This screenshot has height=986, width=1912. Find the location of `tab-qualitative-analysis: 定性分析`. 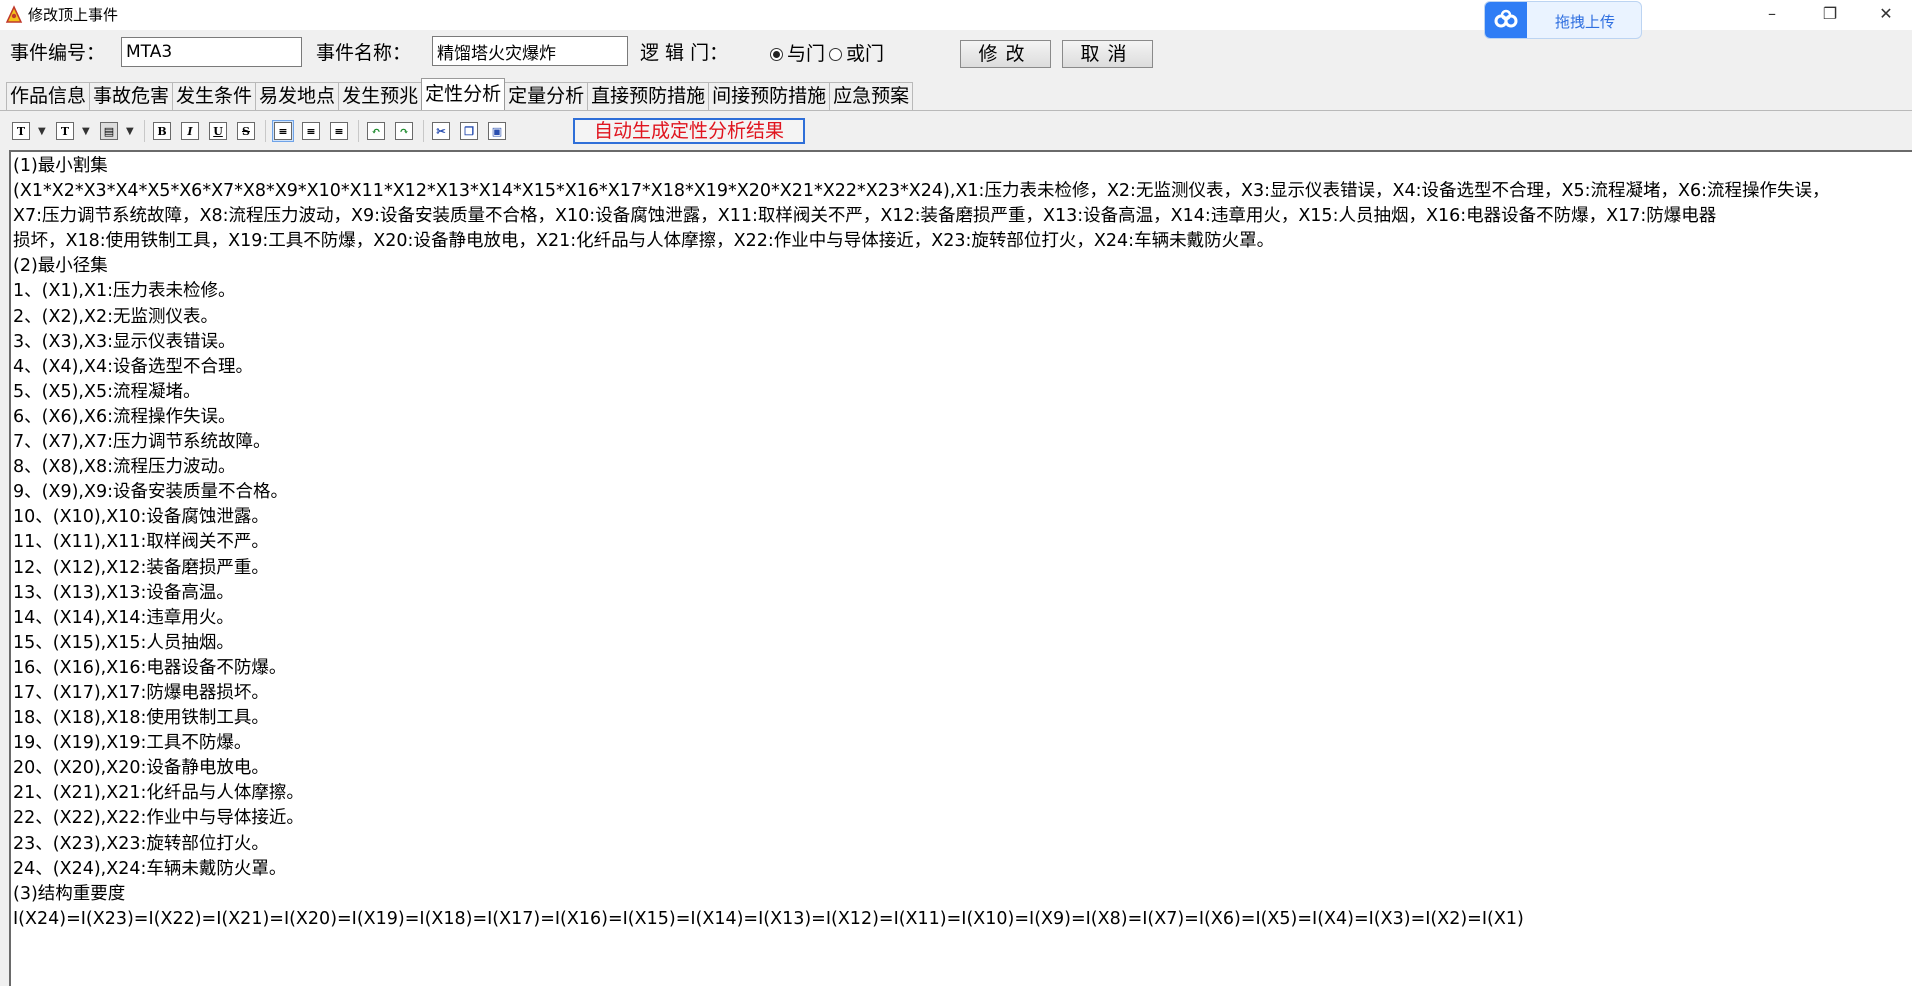

tab-qualitative-analysis: 定性分析 is located at coordinates (463, 94).